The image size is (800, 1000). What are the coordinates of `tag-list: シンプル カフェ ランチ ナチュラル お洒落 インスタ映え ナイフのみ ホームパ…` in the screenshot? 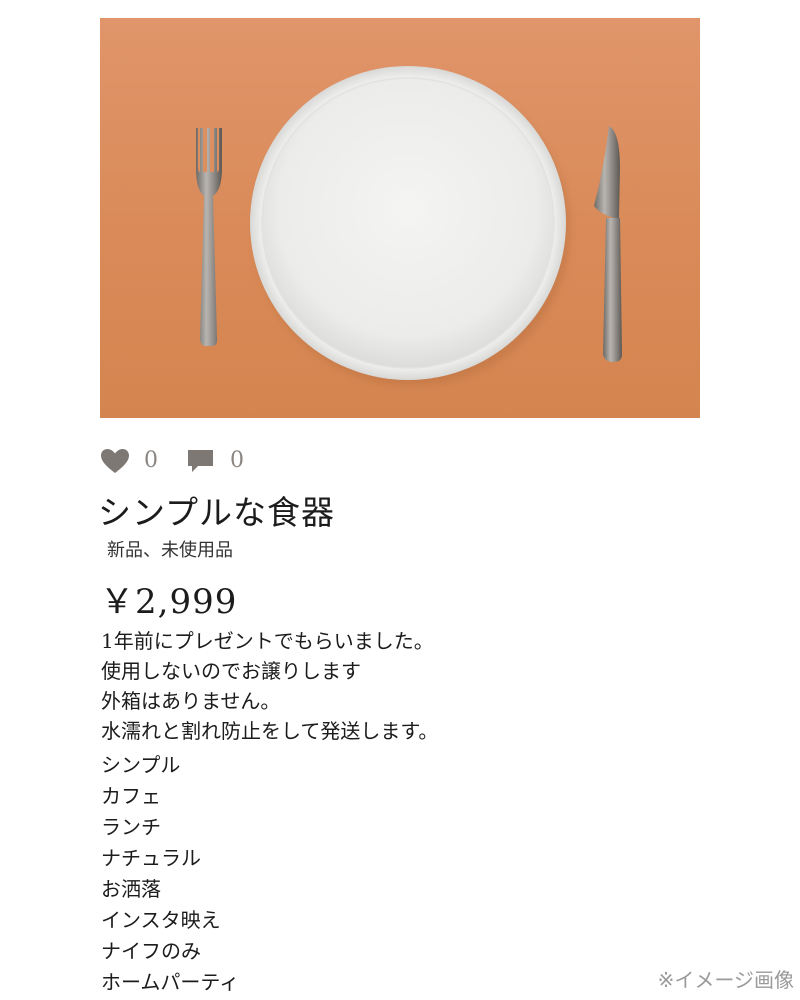 It's located at (170, 874).